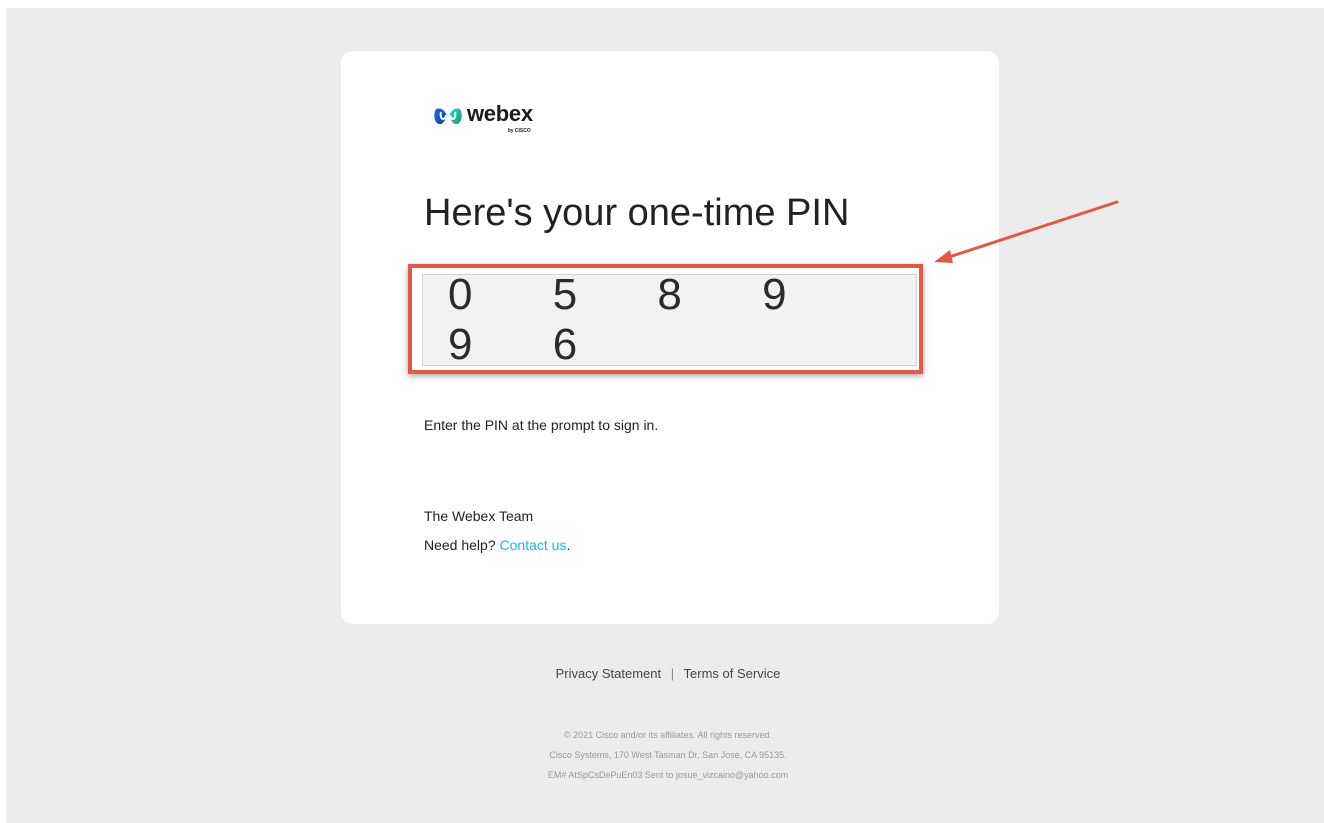 The image size is (1324, 823). What do you see at coordinates (519, 131) in the screenshot?
I see `logo-sub: by CISCO` at bounding box center [519, 131].